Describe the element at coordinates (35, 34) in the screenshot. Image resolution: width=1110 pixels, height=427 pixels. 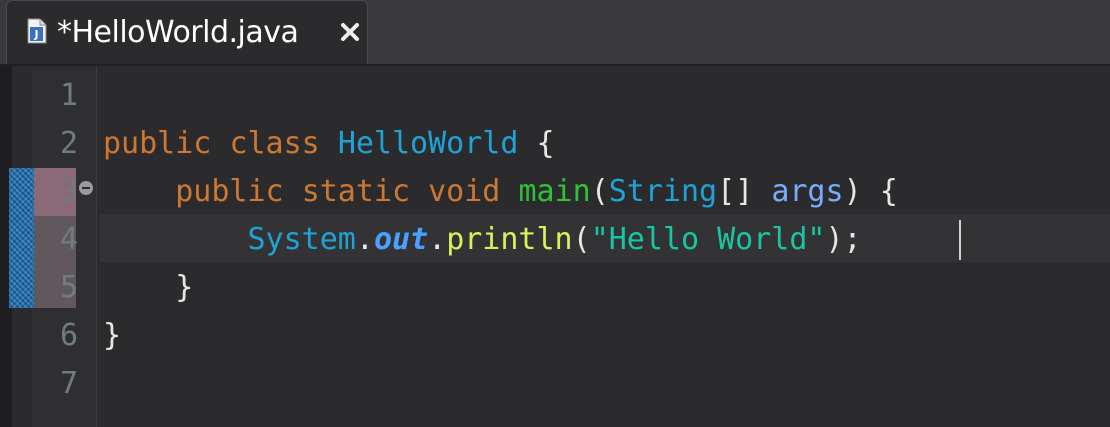
I see `svg-text: J` at that location.